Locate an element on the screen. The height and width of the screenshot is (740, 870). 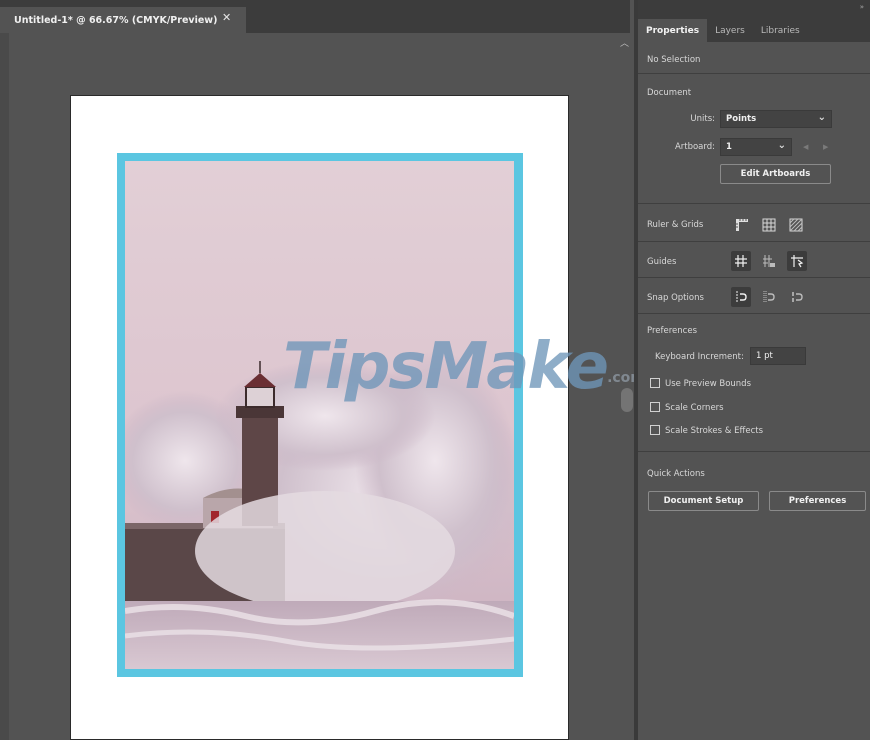
scale-strokes-effects-checkbox is located at coordinates (655, 430).